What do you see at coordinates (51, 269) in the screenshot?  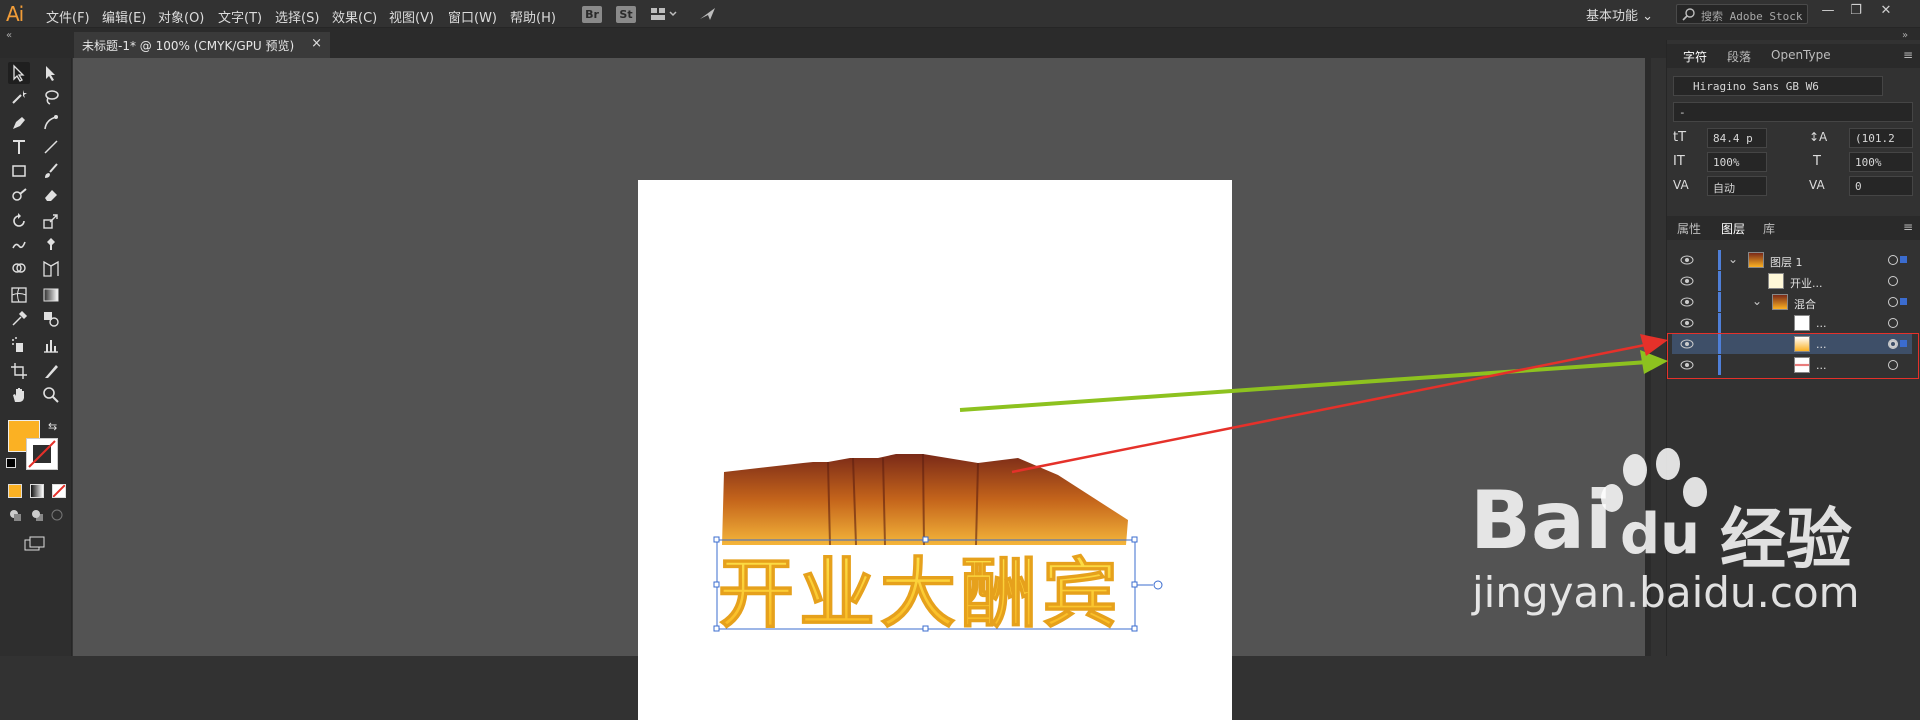 I see `perspective-grid-tool` at bounding box center [51, 269].